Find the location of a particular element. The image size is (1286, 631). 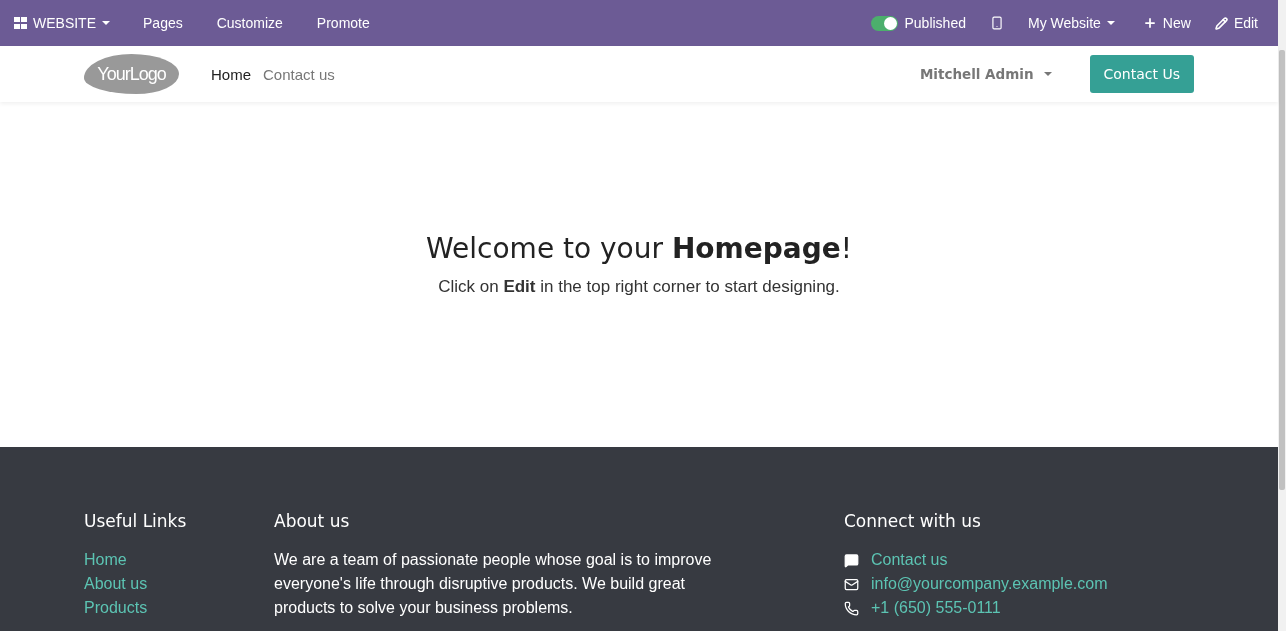

contact-link: +1 (650) 555-0111 is located at coordinates (936, 608).